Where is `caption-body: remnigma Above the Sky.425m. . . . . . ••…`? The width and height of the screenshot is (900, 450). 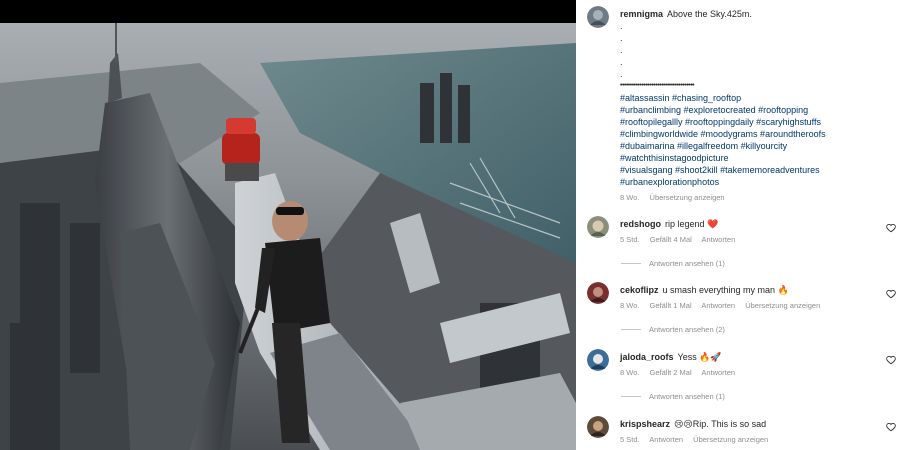 caption-body: remnigma Above the Sky.425m. . . . . . ••… is located at coordinates (755, 106).